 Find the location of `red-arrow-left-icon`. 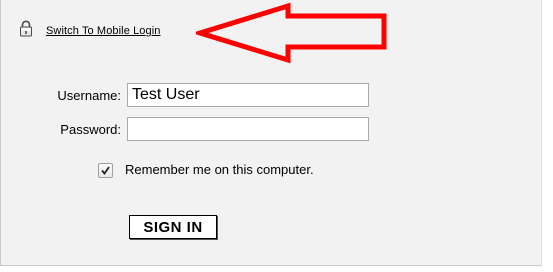

red-arrow-left-icon is located at coordinates (291, 33).